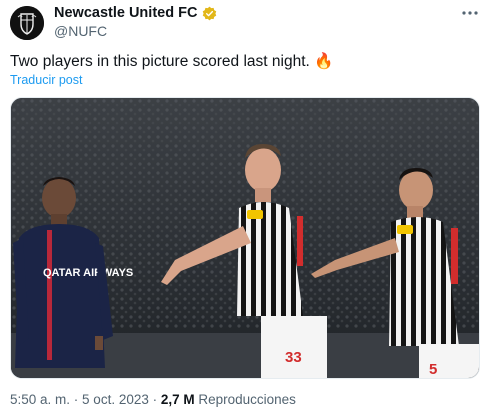 Image resolution: width=495 pixels, height=417 pixels. Describe the element at coordinates (433, 369) in the screenshot. I see `shirt-number-5: 5` at that location.